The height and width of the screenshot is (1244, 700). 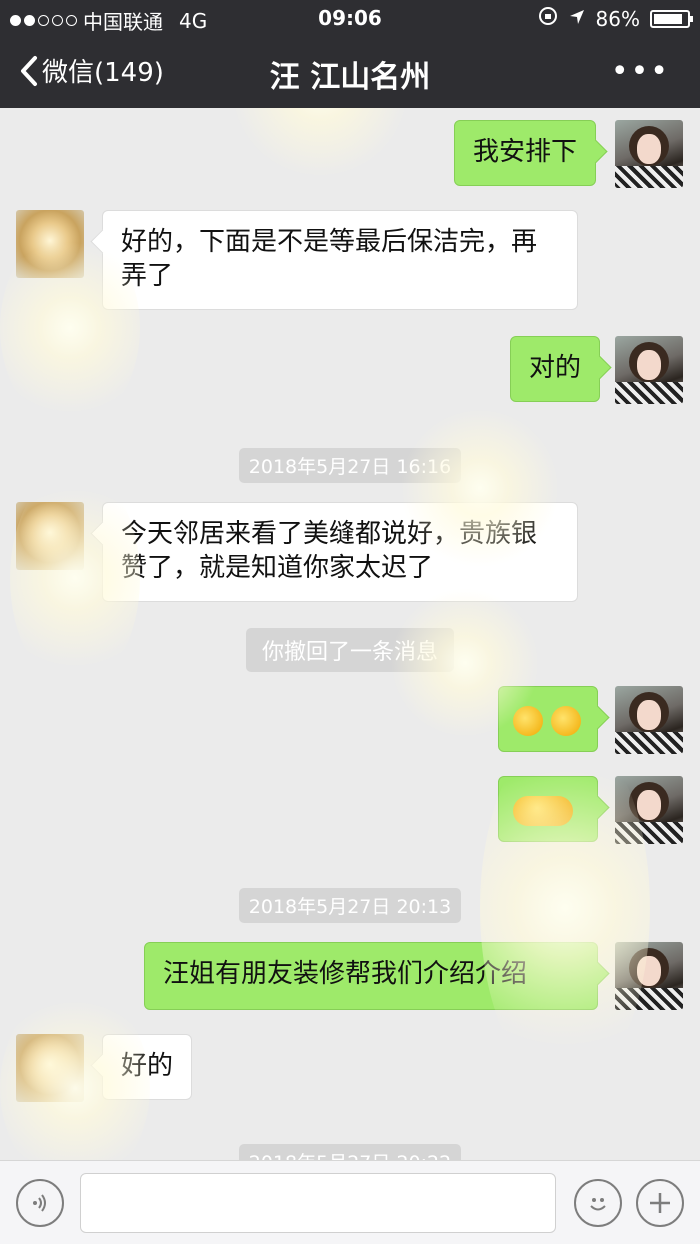 I want to click on voice-button, so click(x=40, y=1203).